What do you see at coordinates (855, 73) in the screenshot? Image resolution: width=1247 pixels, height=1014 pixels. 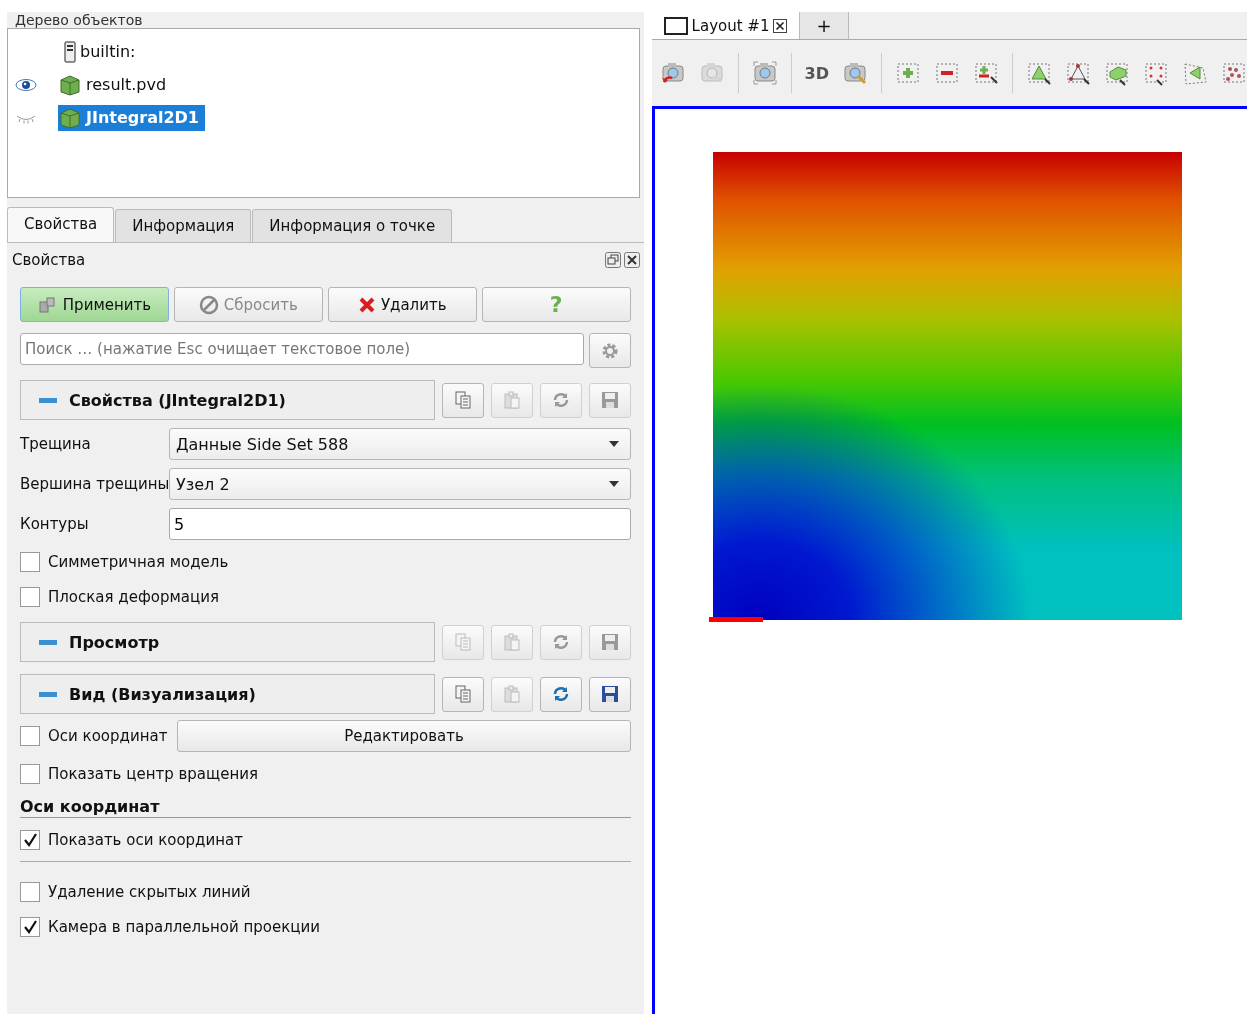 I see `zoom-camera-icon` at bounding box center [855, 73].